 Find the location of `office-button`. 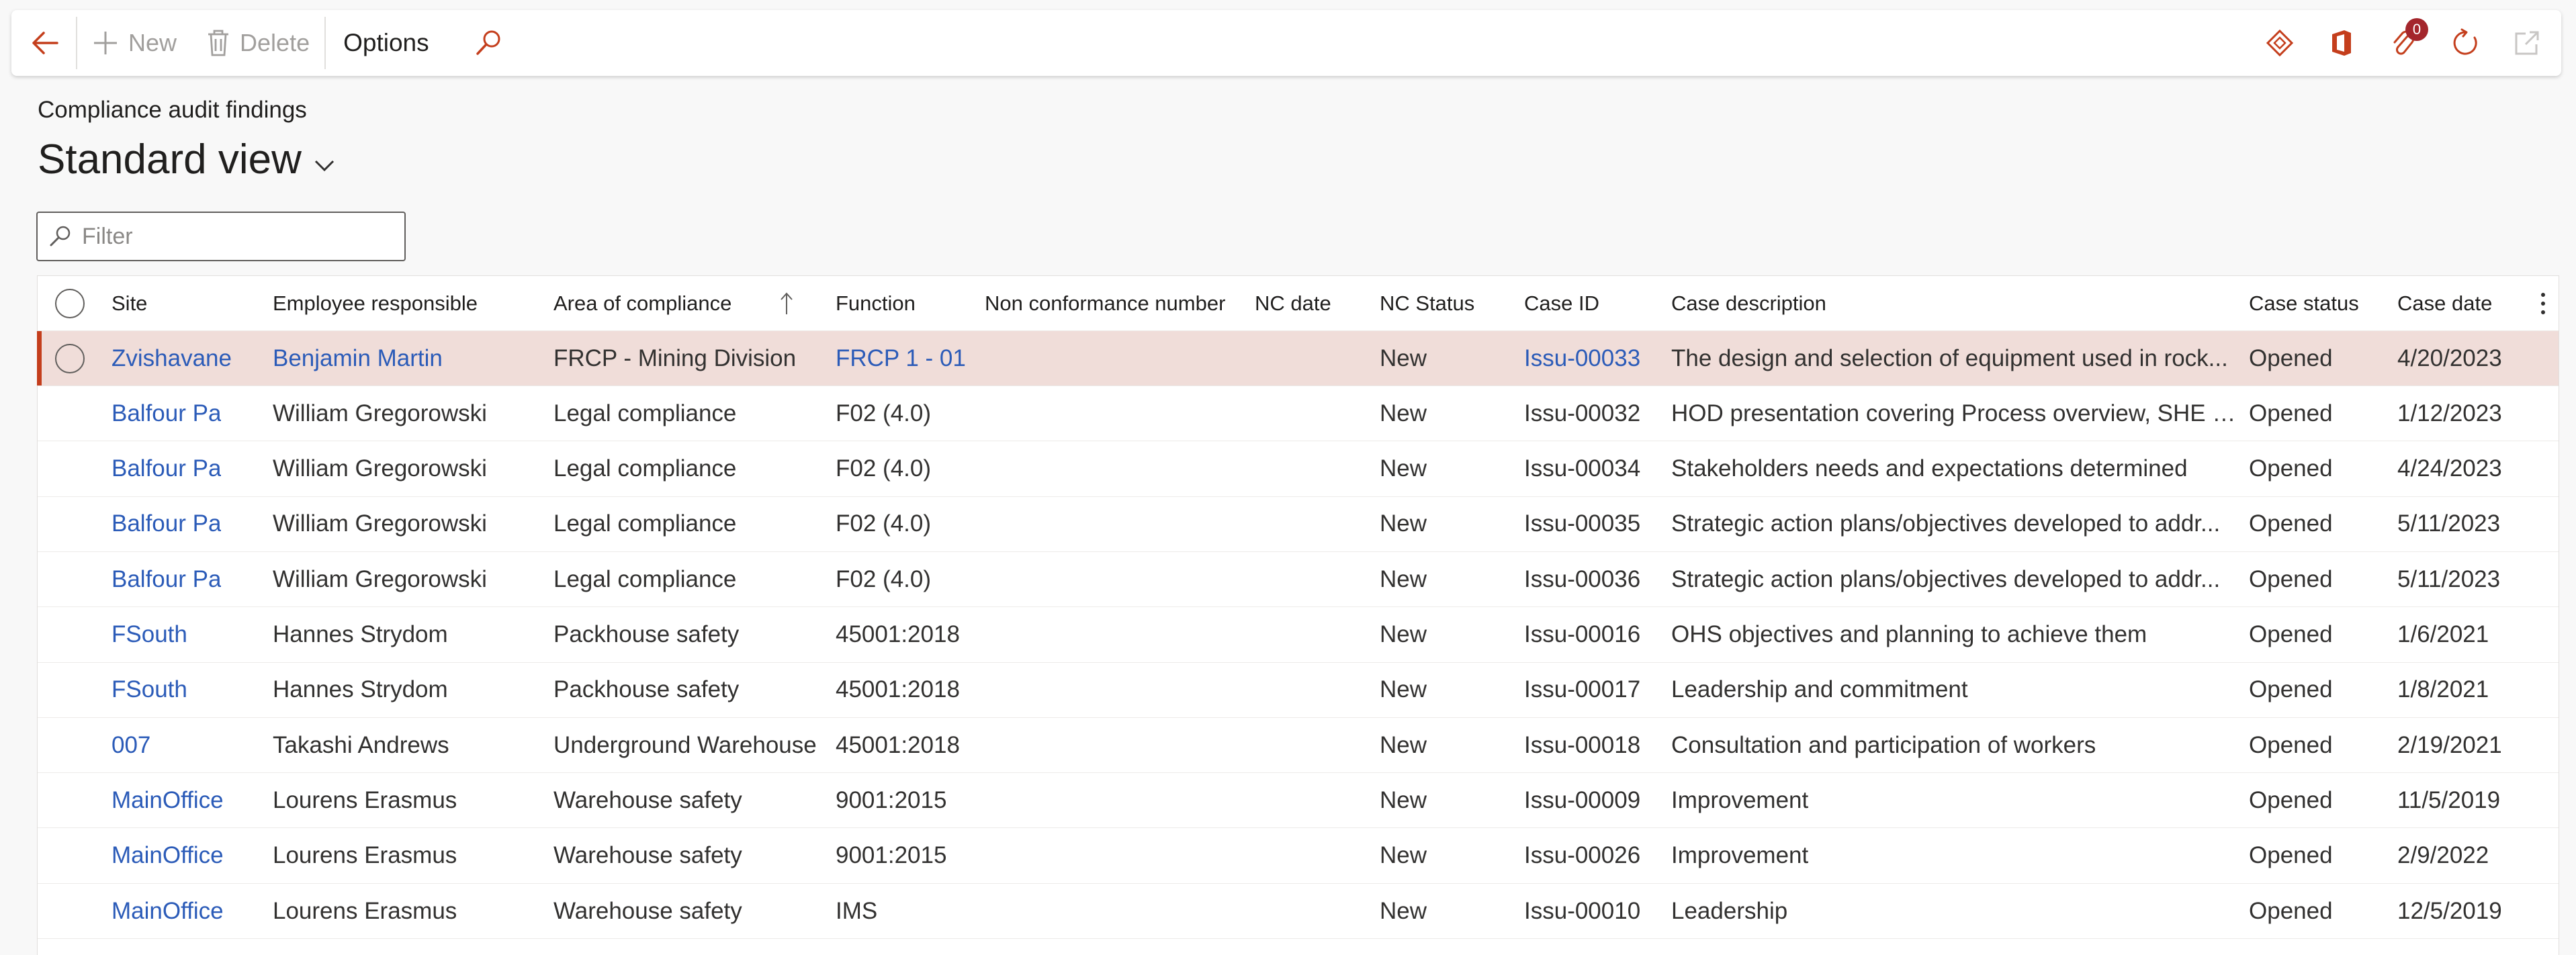

office-button is located at coordinates (2341, 43).